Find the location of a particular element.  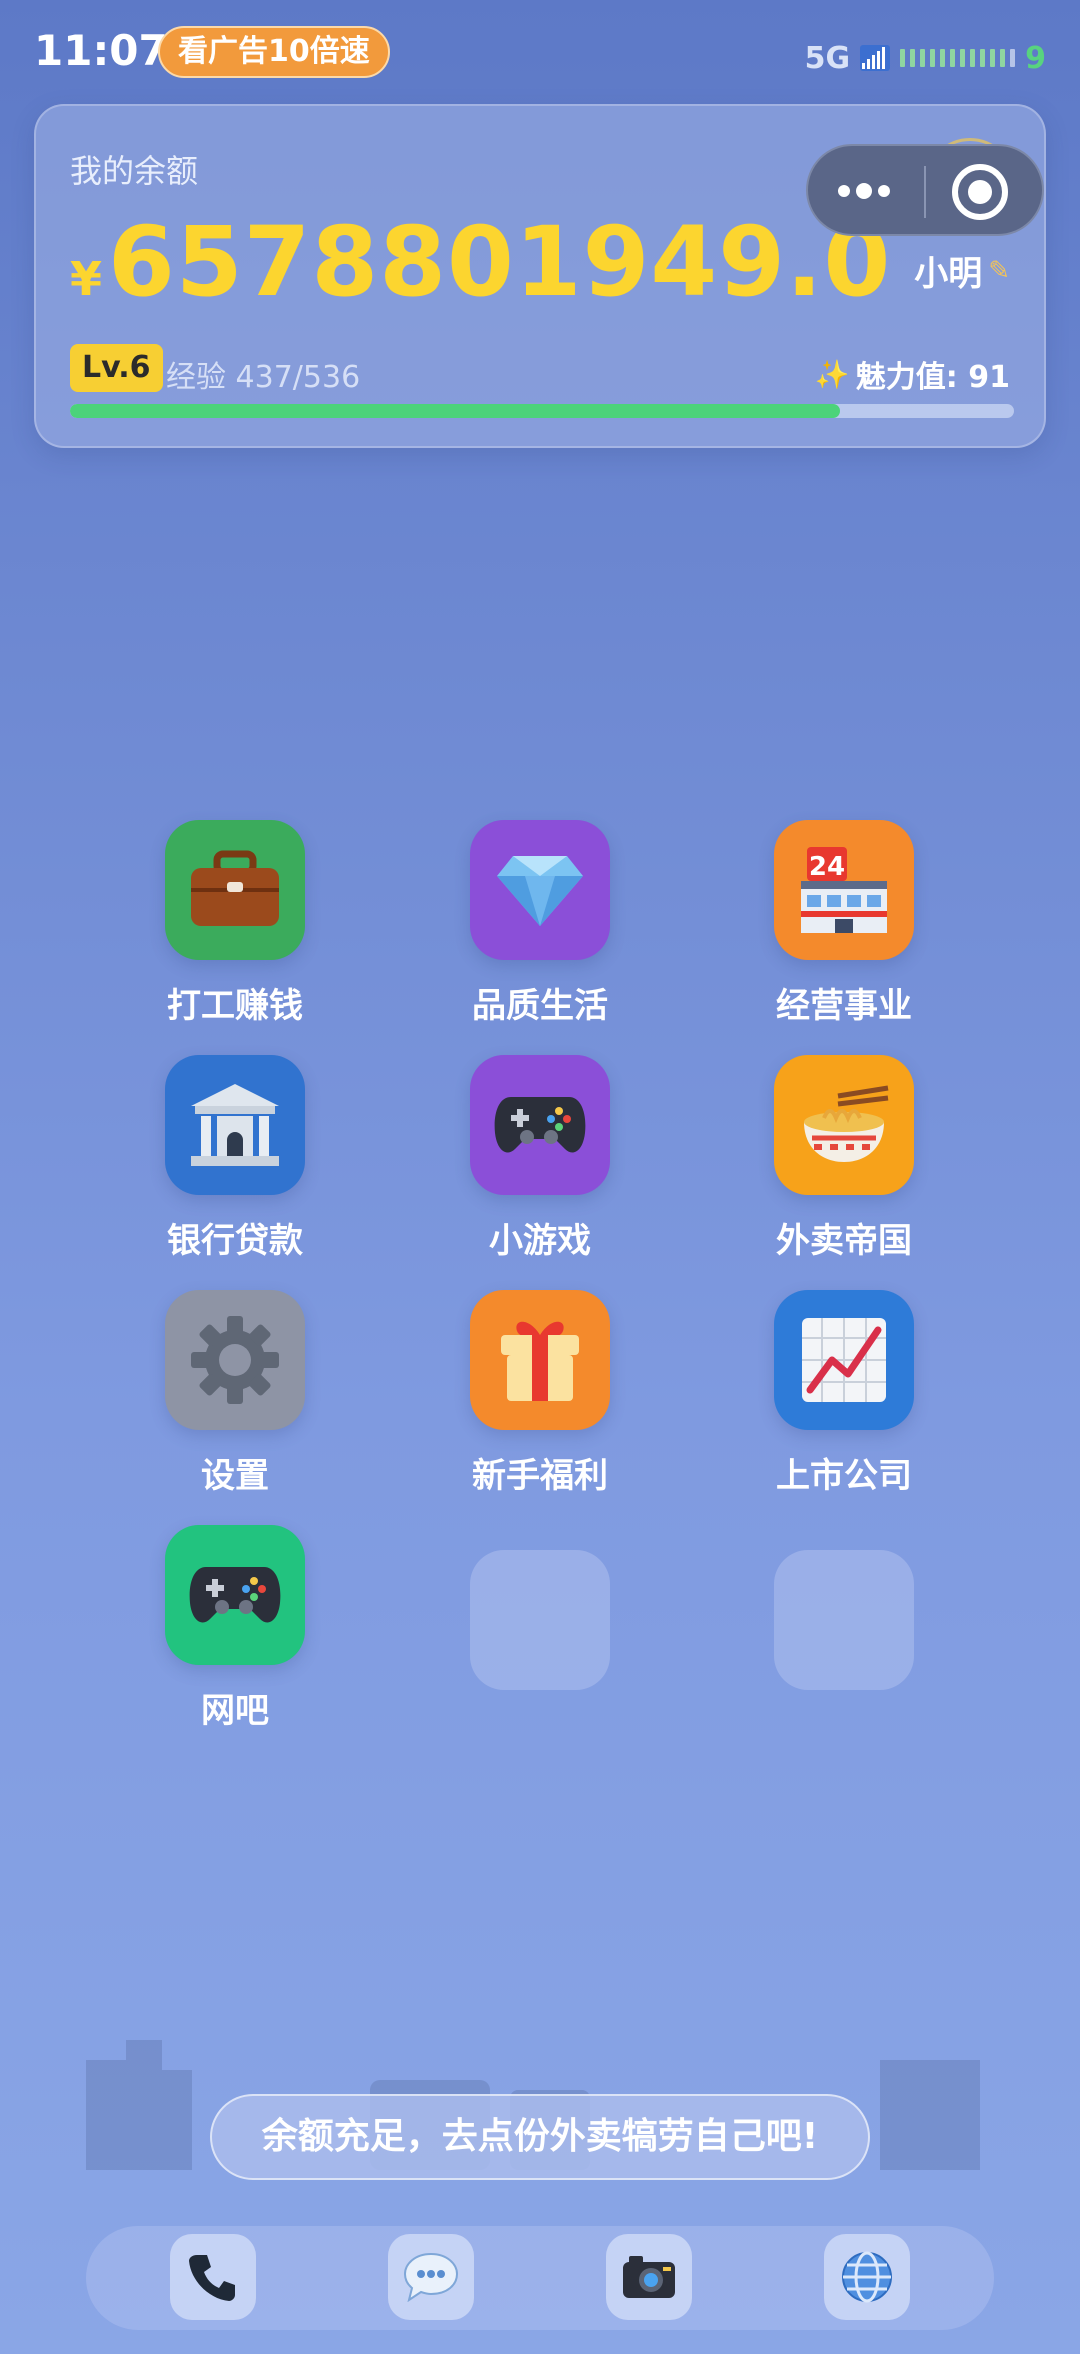

stock-chart-icon is located at coordinates (844, 1360).